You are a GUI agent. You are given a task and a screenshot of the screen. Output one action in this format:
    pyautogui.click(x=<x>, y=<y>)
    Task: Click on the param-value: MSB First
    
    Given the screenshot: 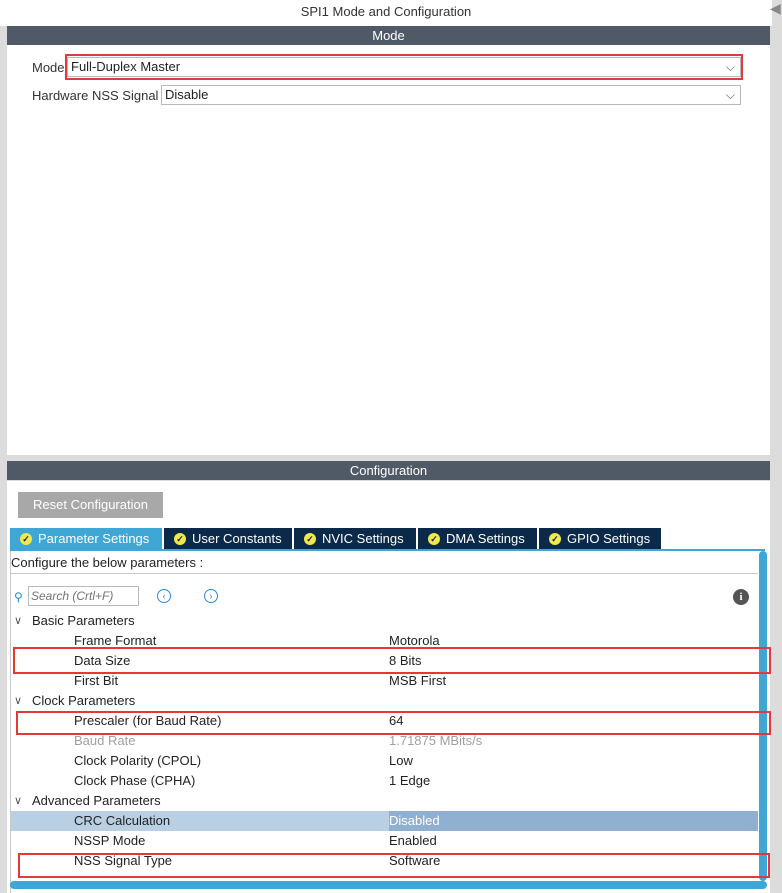 What is the action you would take?
    pyautogui.click(x=417, y=681)
    